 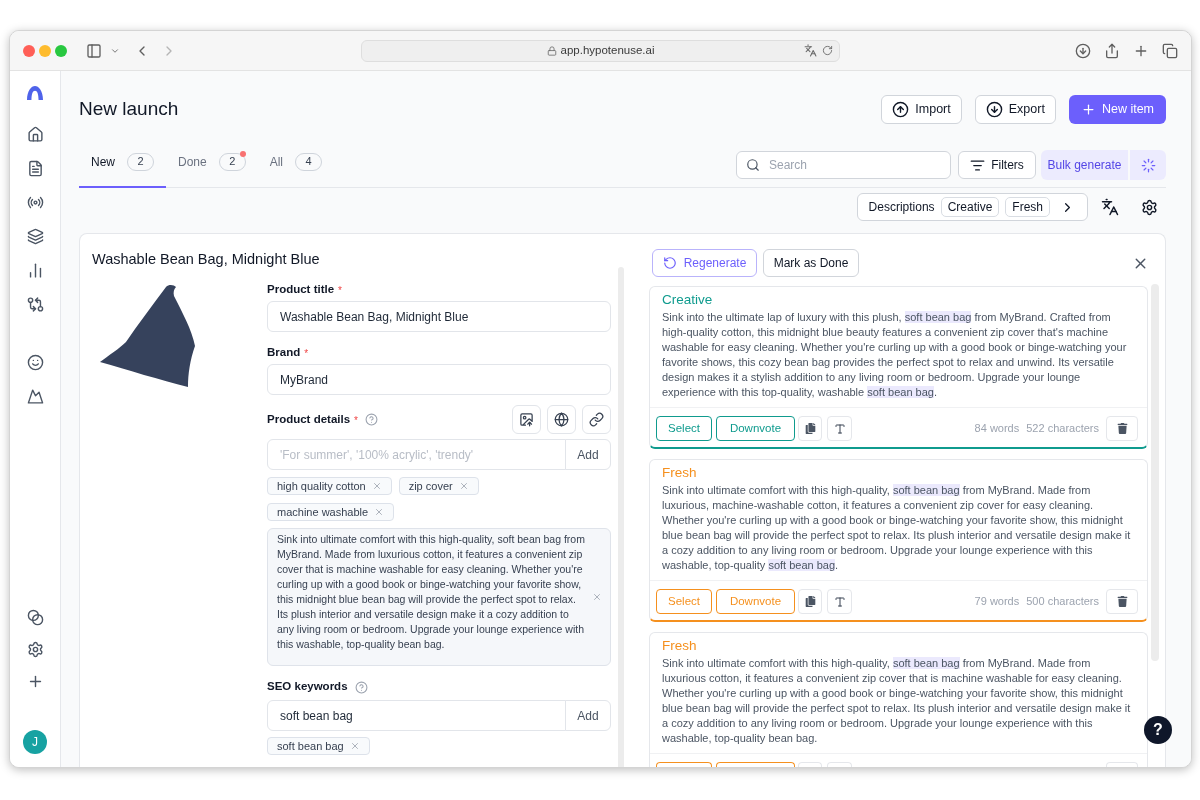 I want to click on tag-label: machine washable, so click(x=323, y=512).